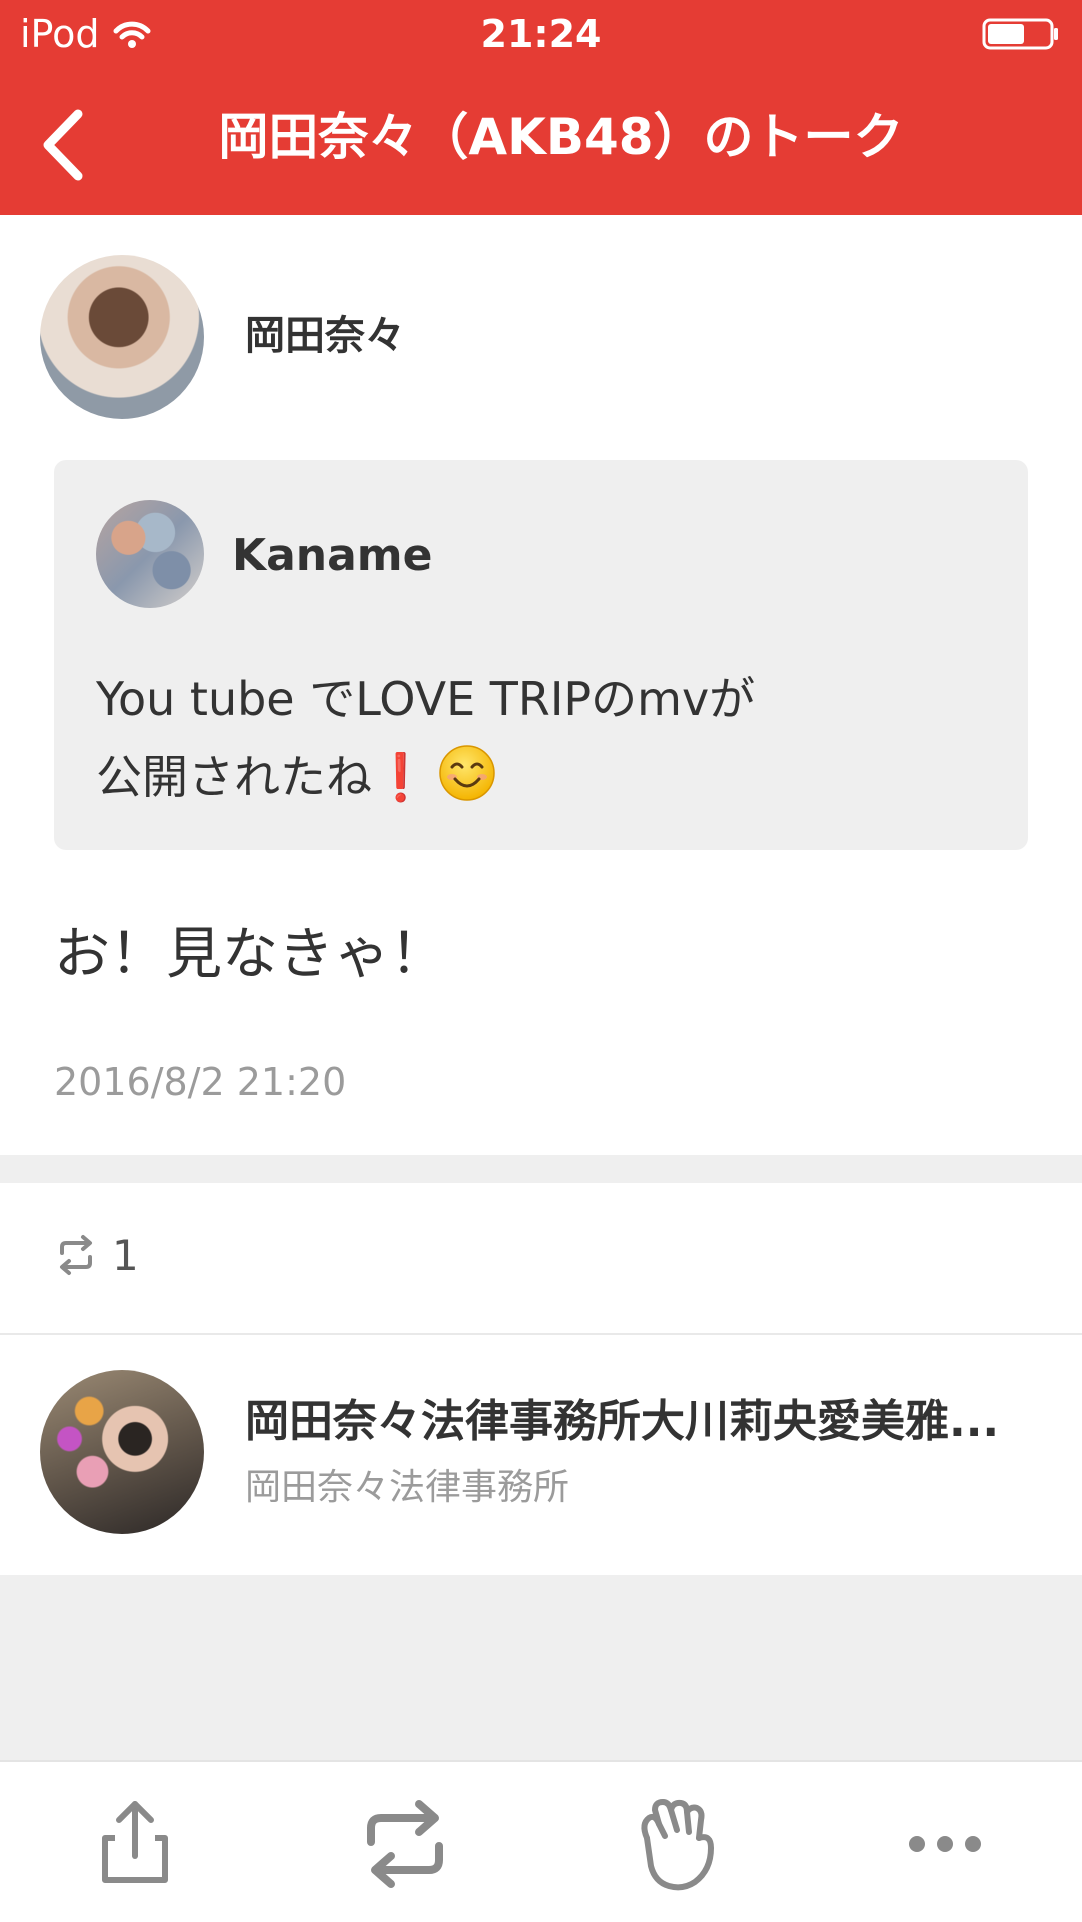 This screenshot has height=1922, width=1082. Describe the element at coordinates (426, 699) in the screenshot. I see `quoted-text-line-1: You tube でLOVE TRIPのmvが` at that location.